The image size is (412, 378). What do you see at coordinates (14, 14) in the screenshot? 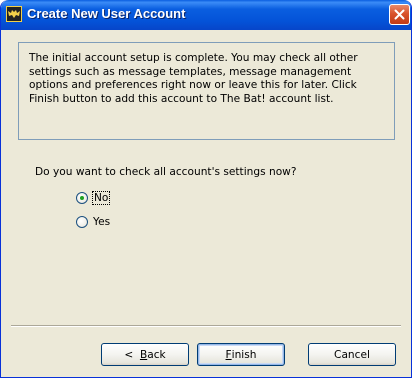
I see `bat-app-icon` at bounding box center [14, 14].